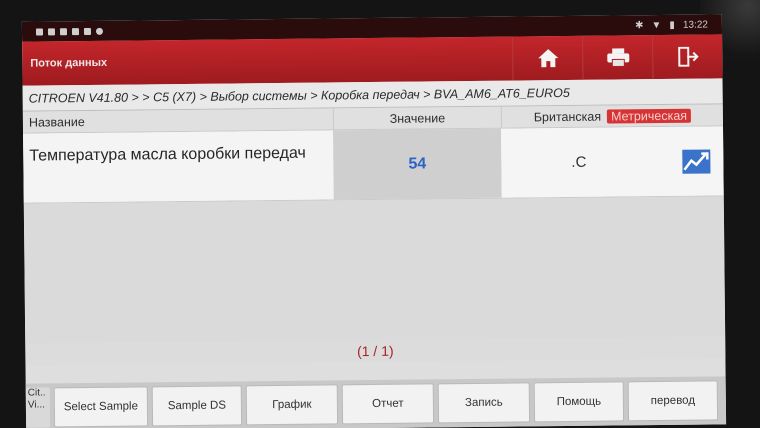 The image size is (760, 428). Describe the element at coordinates (99, 31) in the screenshot. I see `search-icon` at that location.